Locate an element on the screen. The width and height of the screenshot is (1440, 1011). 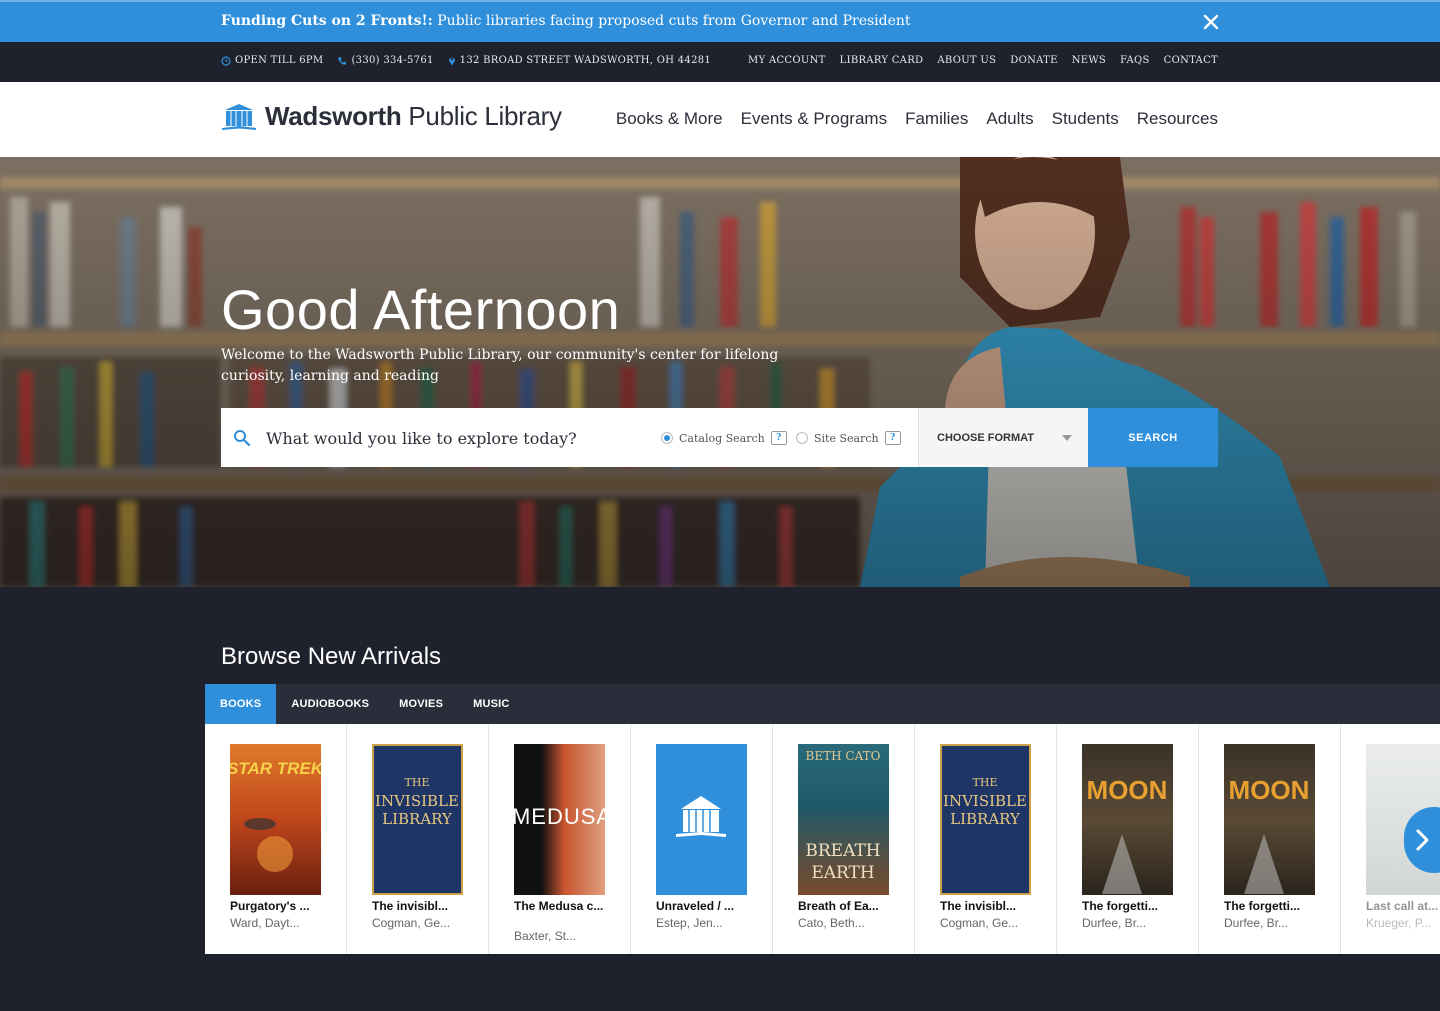
clock-icon is located at coordinates (226, 60).